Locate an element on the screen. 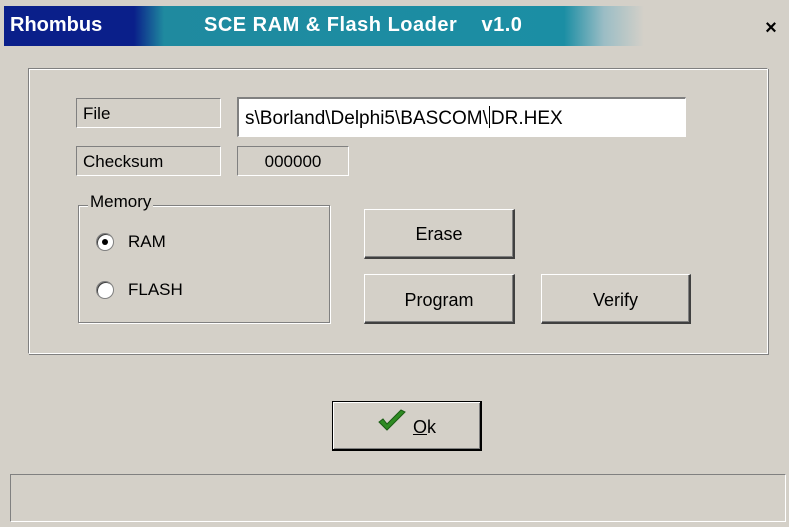  radio-flash: FLASH is located at coordinates (139, 290).